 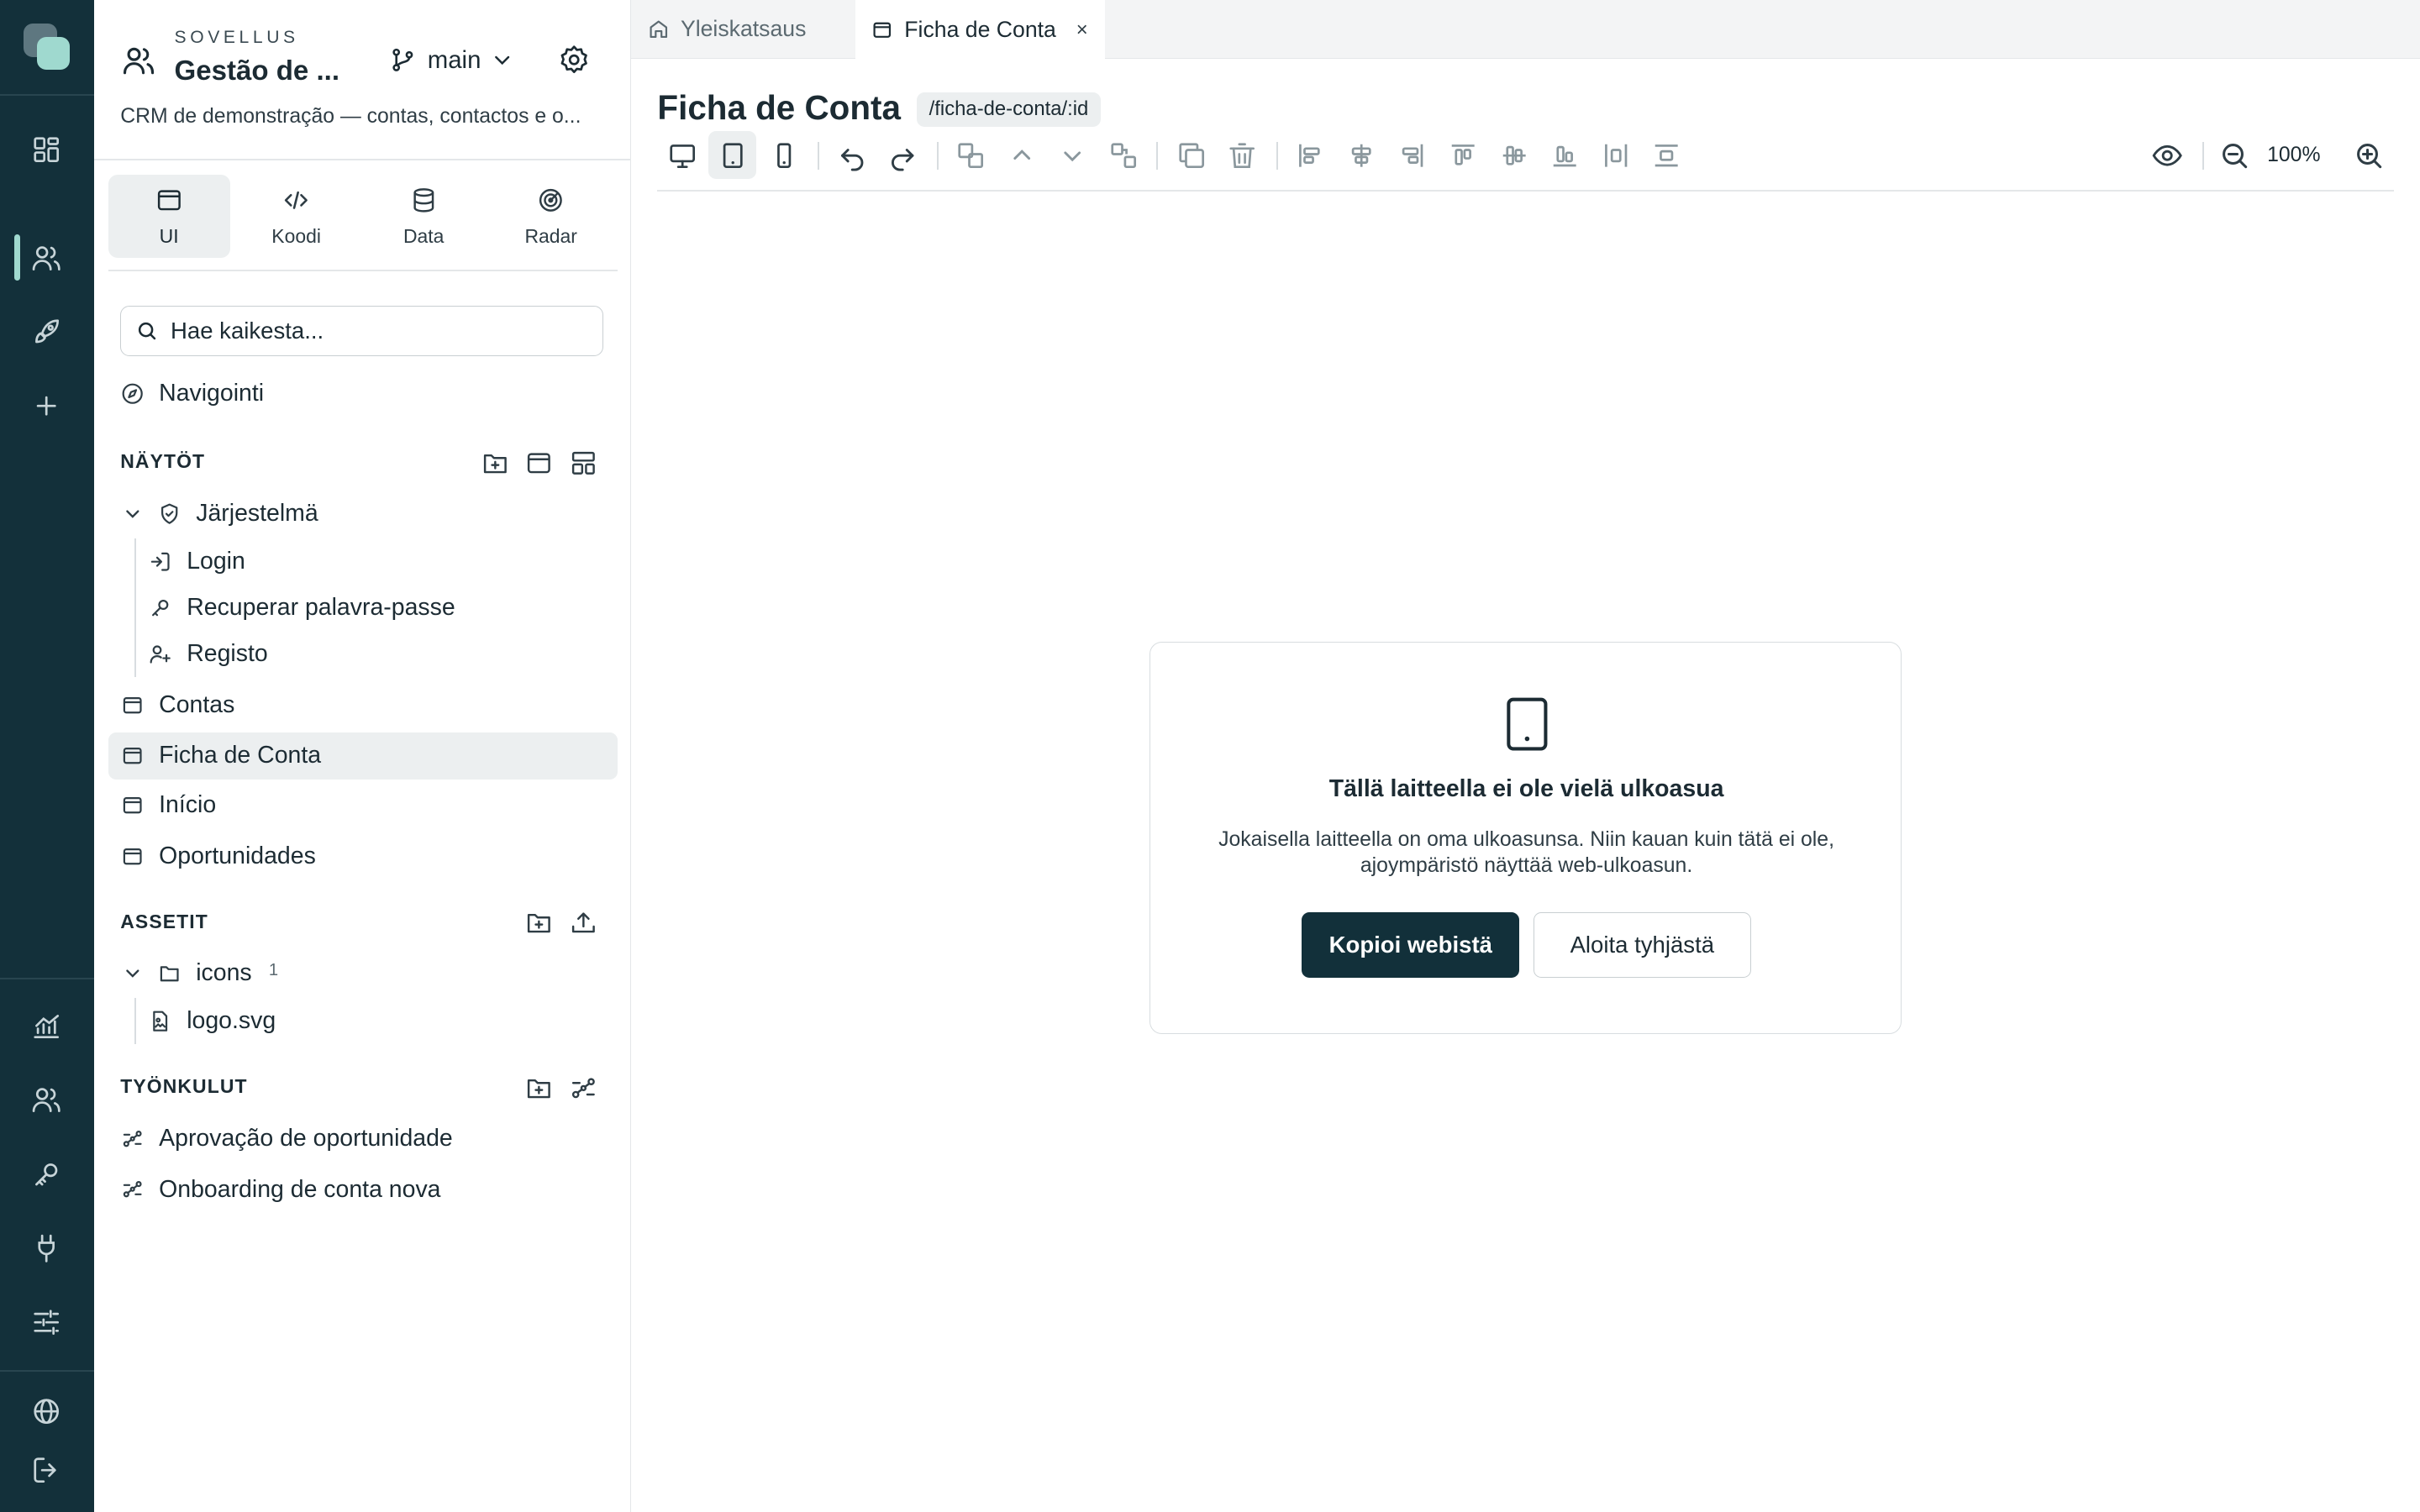 What do you see at coordinates (1310, 155) in the screenshot?
I see `align-left-icon` at bounding box center [1310, 155].